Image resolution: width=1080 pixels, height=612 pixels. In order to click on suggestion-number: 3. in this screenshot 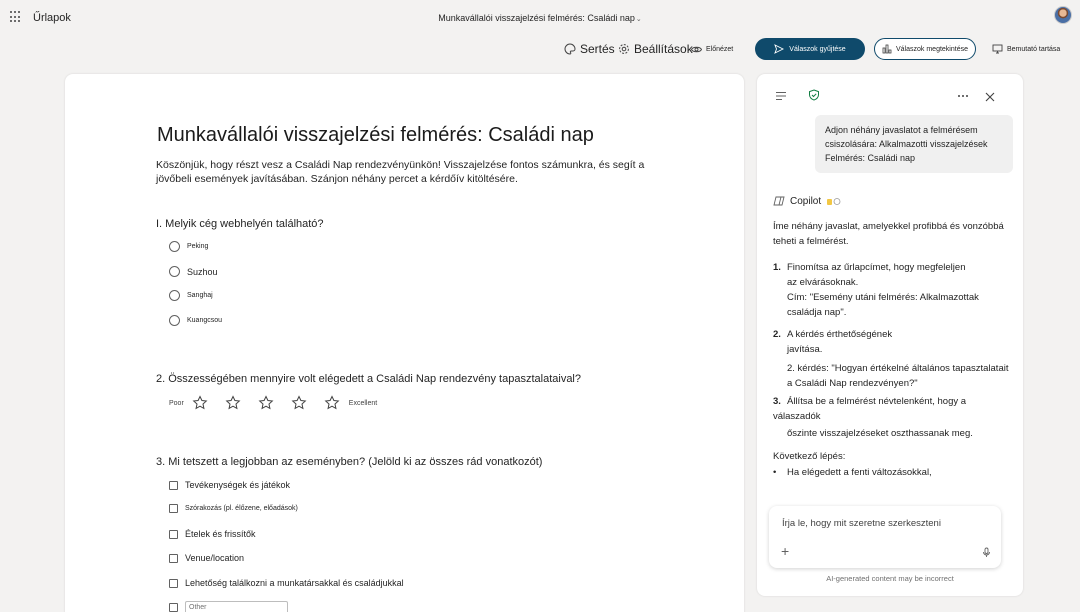, I will do `click(777, 401)`.